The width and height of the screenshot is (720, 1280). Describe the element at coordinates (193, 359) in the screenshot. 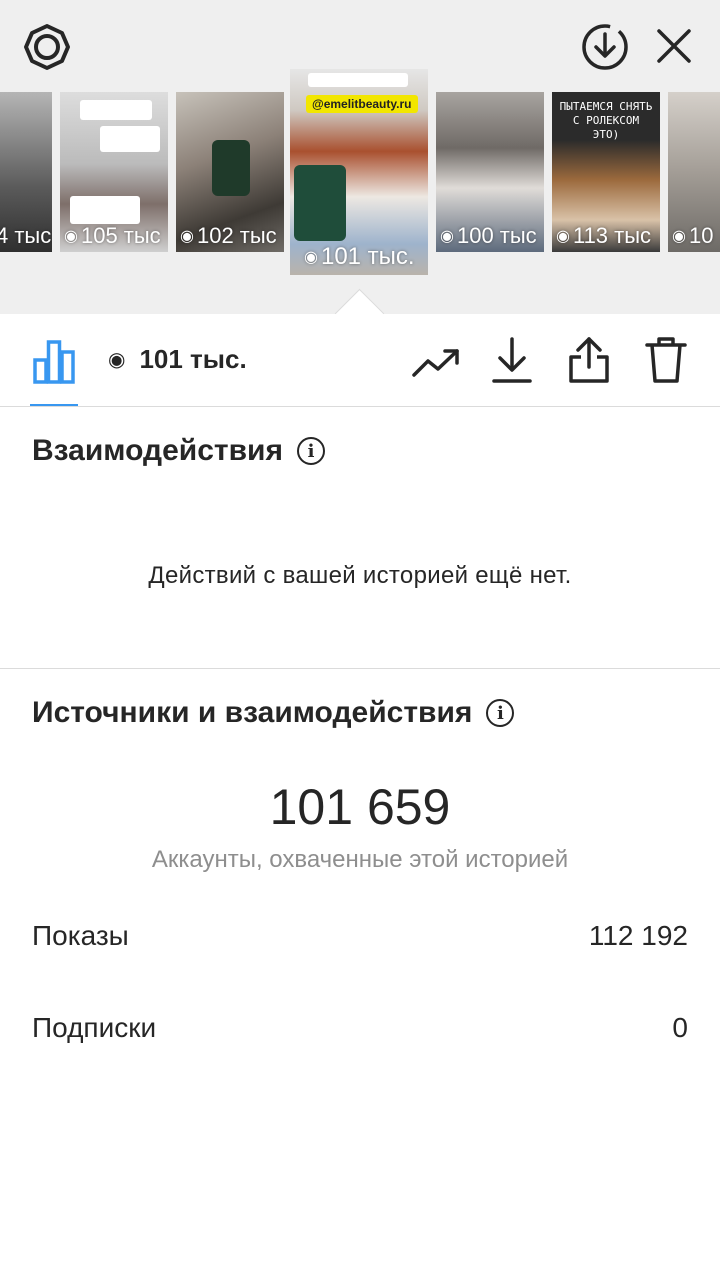

I see `views-count-label: 101 тыс.` at that location.